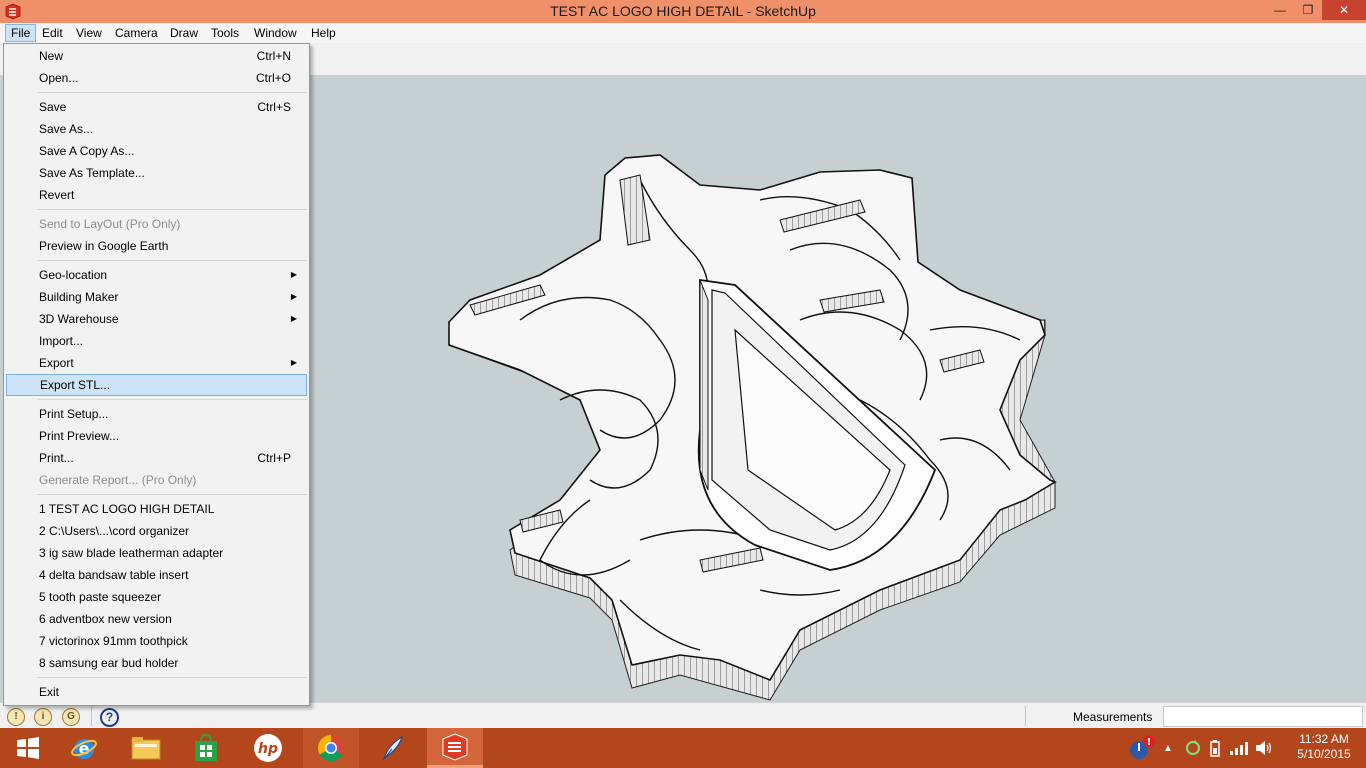  What do you see at coordinates (156, 275) in the screenshot?
I see `menu-item-geo-location: Geo-location ▶` at bounding box center [156, 275].